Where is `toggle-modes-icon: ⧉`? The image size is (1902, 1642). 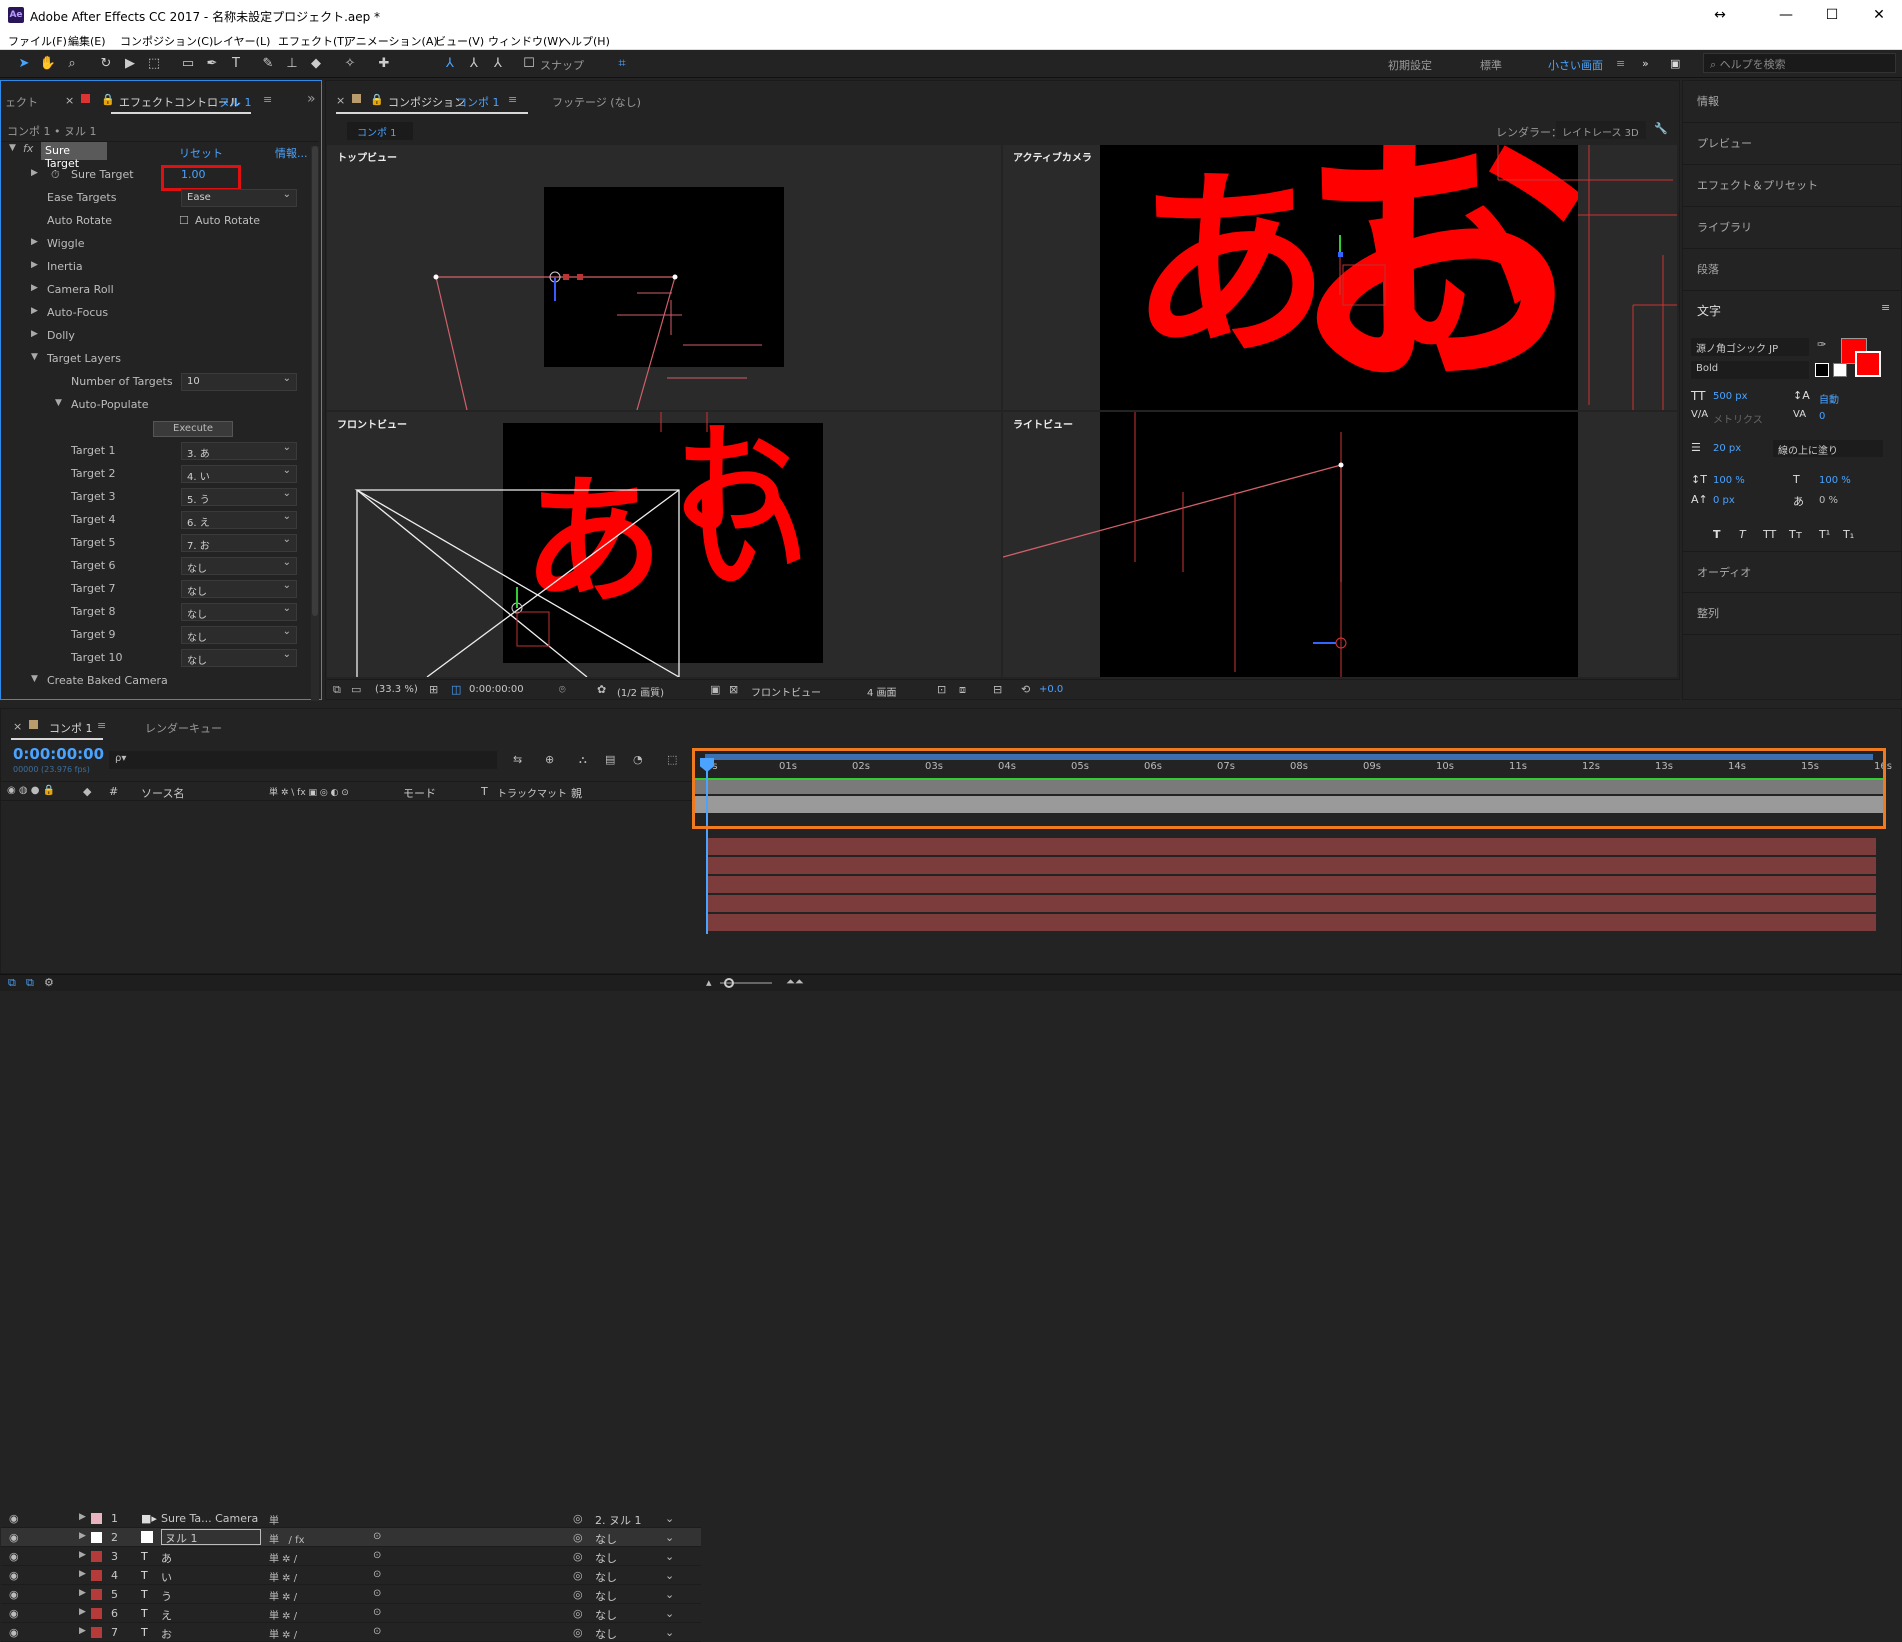 toggle-modes-icon: ⧉ is located at coordinates (30, 983).